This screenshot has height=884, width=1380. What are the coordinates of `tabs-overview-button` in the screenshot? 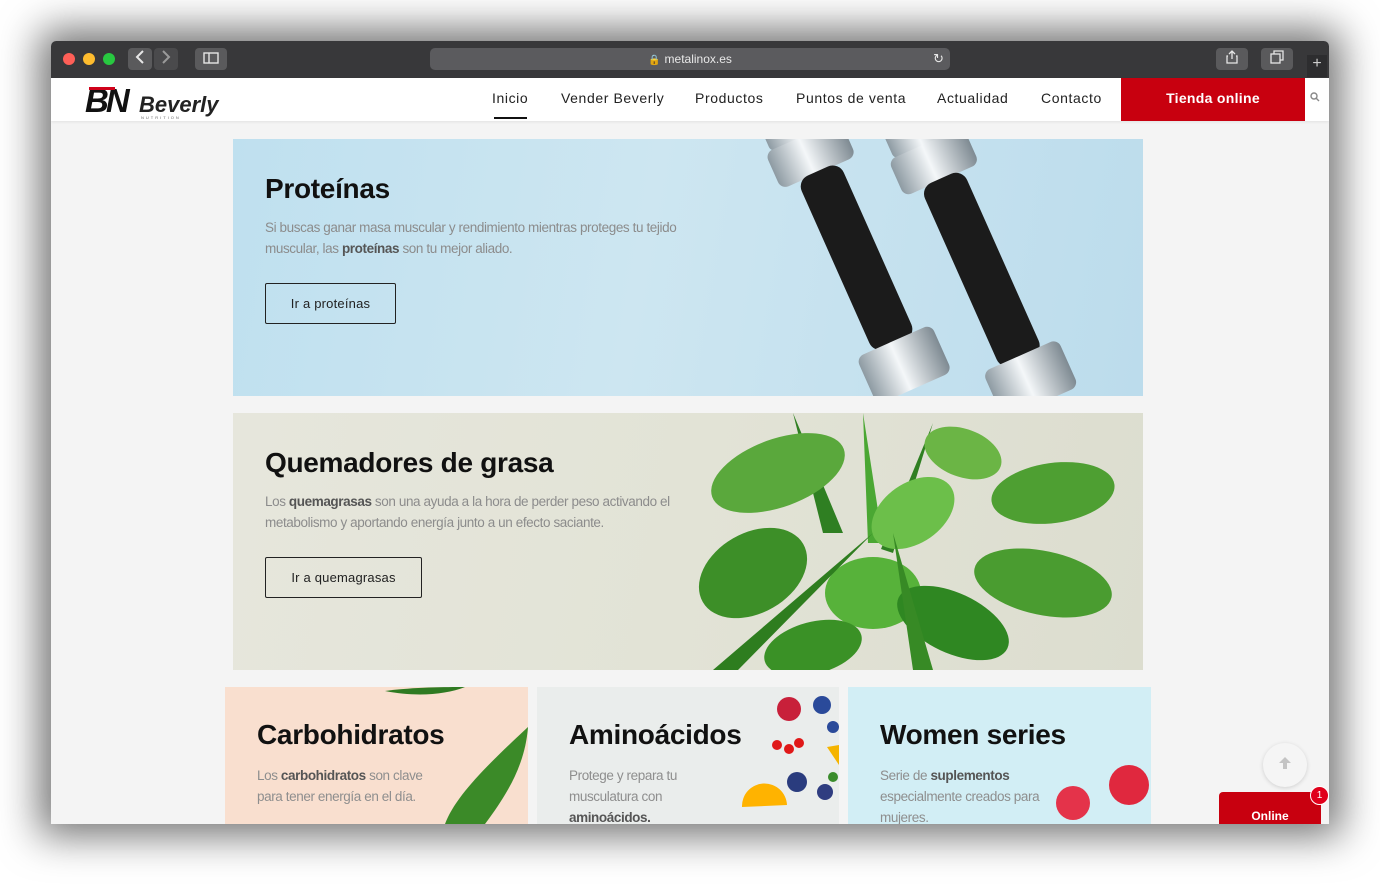 It's located at (1277, 59).